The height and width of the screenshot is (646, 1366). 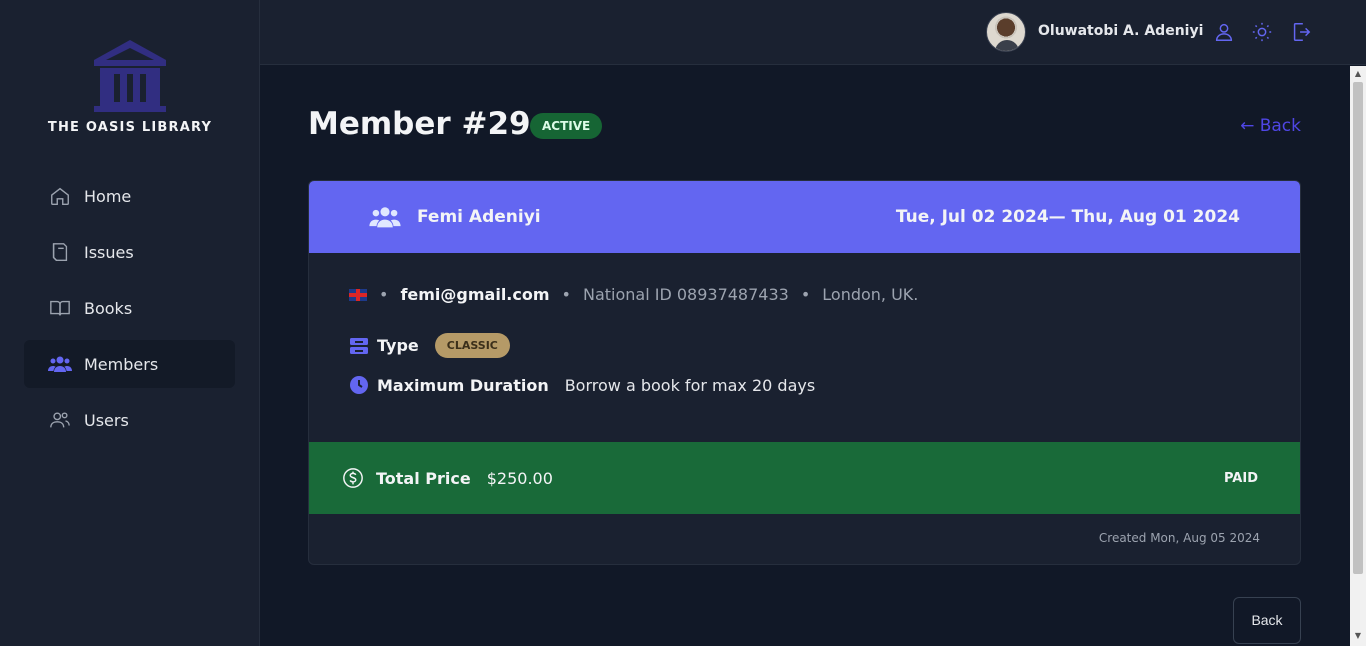 What do you see at coordinates (1179, 538) in the screenshot?
I see `created-date: Created Mon, Aug 05 2024` at bounding box center [1179, 538].